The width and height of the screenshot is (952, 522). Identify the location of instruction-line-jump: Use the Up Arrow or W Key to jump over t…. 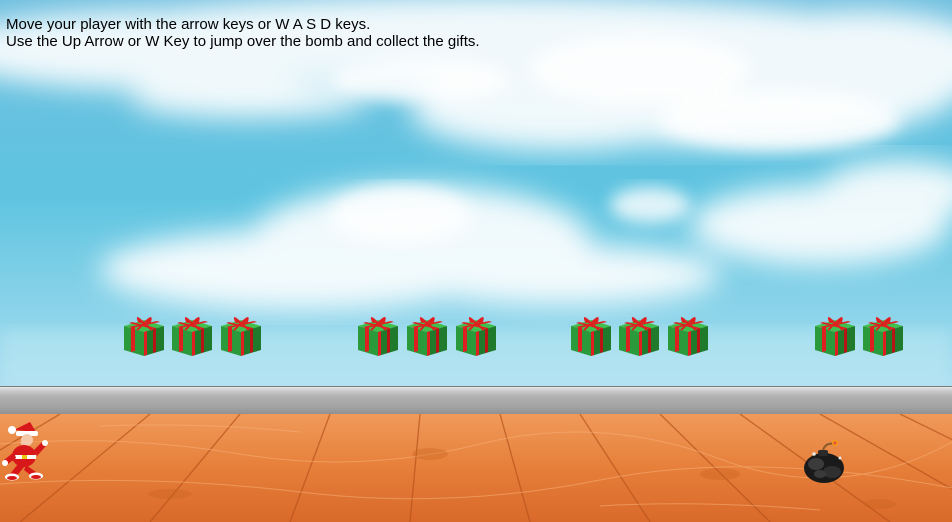
(243, 41).